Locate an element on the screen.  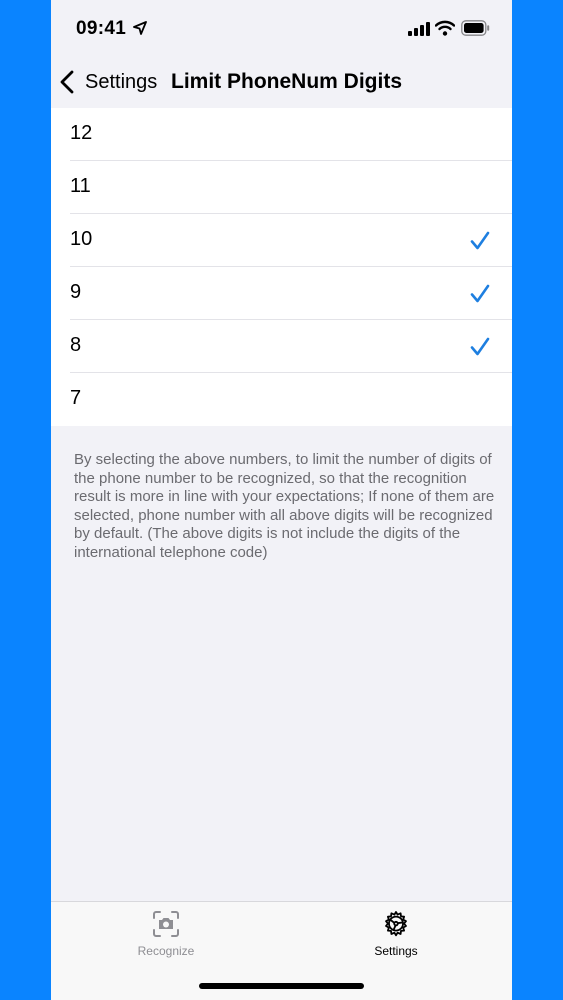
location-arrow-icon is located at coordinates (140, 28).